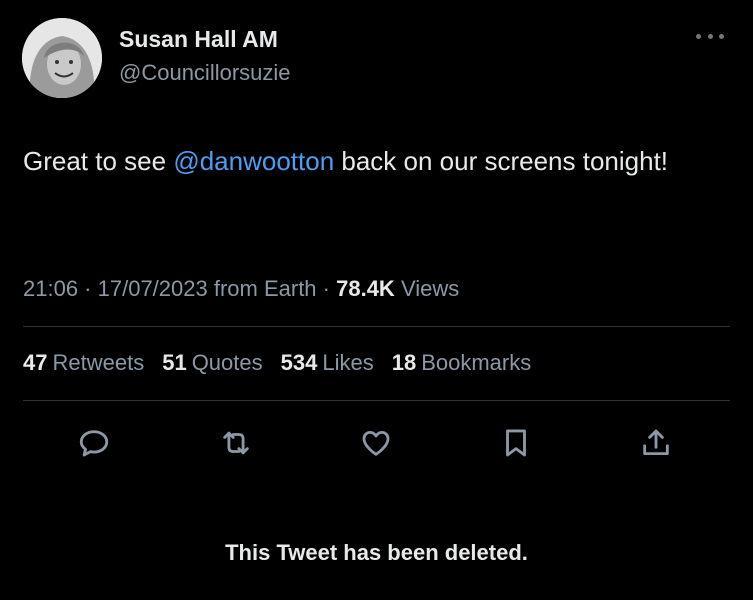 This screenshot has width=753, height=600. Describe the element at coordinates (253, 161) in the screenshot. I see `mention-link: @danwootton` at that location.